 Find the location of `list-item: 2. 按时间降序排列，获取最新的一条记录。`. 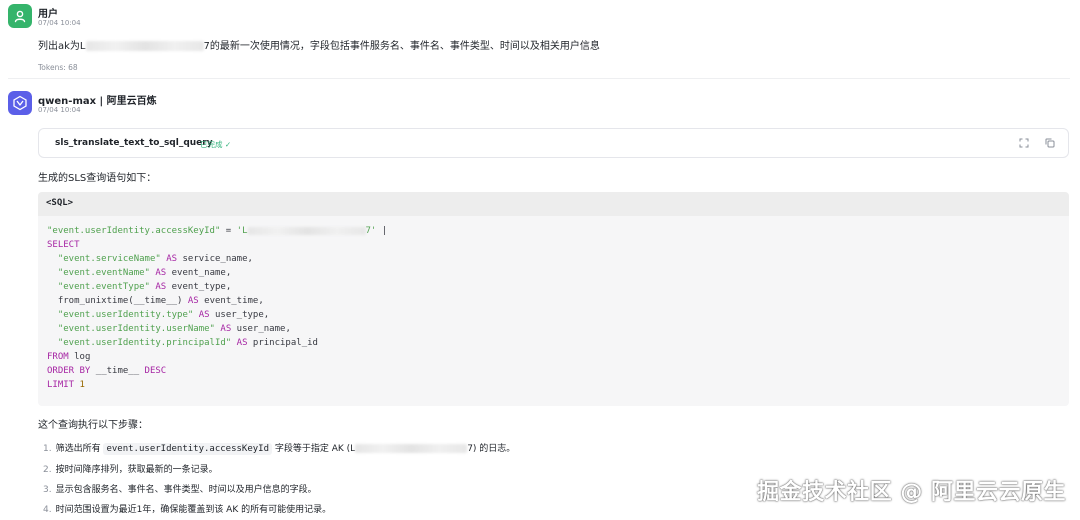

list-item: 2. 按时间降序排列，获取最新的一条记录。 is located at coordinates (130, 470).